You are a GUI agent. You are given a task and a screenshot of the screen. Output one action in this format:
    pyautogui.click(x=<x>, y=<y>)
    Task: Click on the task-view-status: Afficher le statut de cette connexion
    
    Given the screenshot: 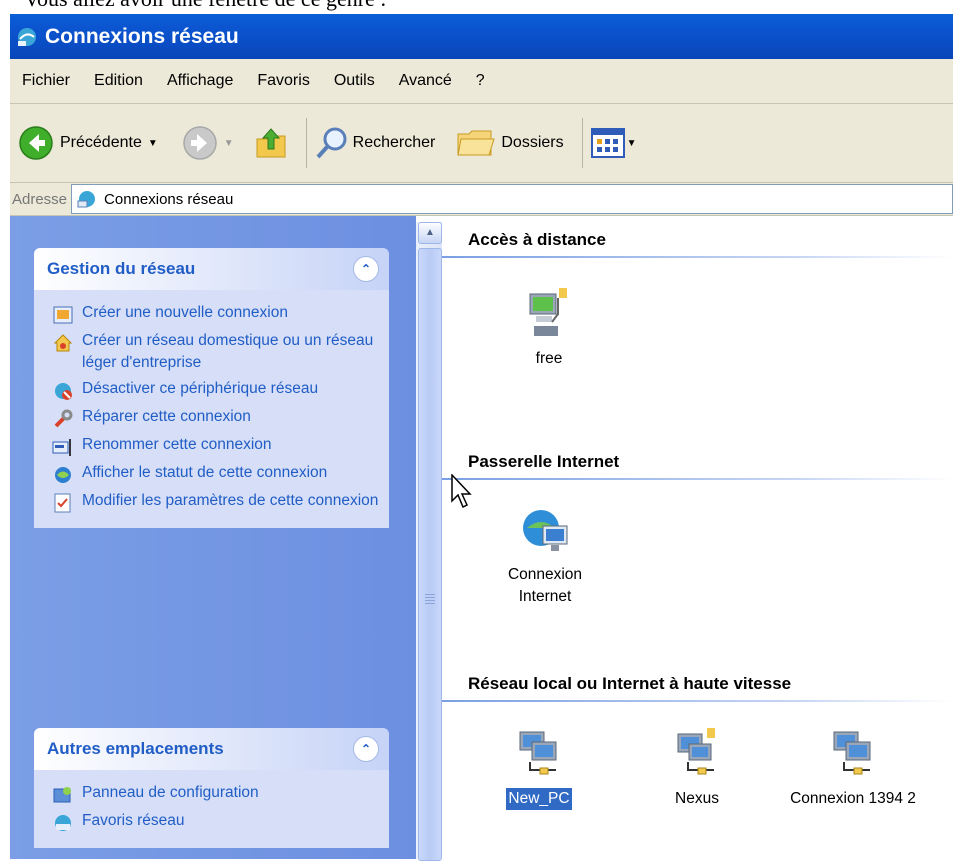 What is the action you would take?
    pyautogui.click(x=211, y=474)
    